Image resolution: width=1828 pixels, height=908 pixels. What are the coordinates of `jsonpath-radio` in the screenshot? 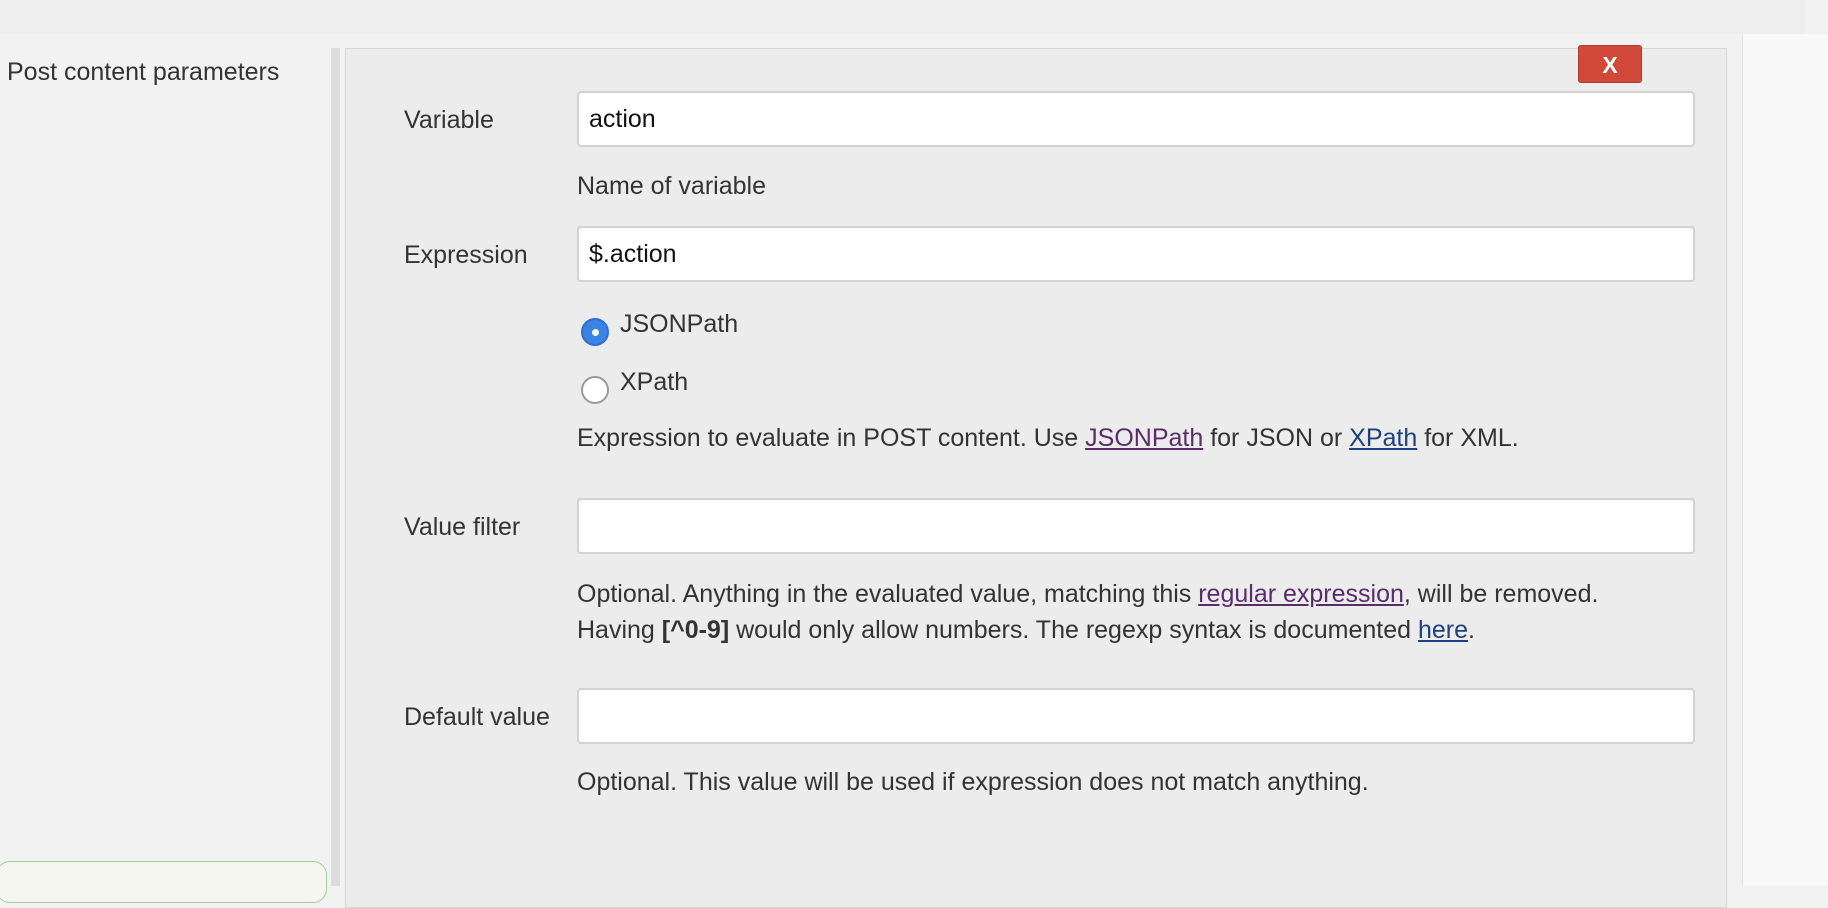 It's located at (595, 332).